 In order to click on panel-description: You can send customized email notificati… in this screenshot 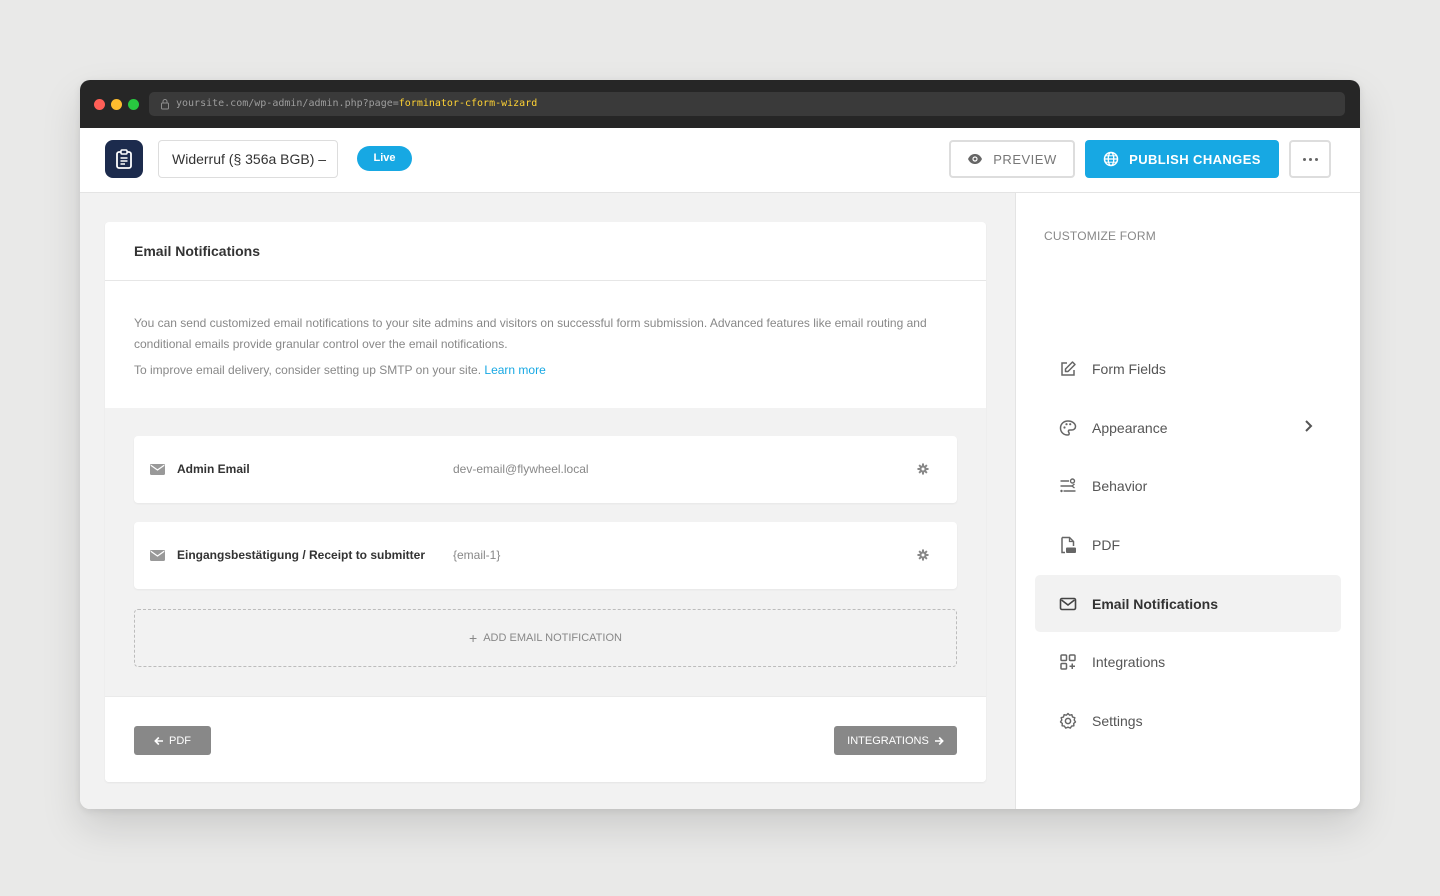, I will do `click(545, 344)`.